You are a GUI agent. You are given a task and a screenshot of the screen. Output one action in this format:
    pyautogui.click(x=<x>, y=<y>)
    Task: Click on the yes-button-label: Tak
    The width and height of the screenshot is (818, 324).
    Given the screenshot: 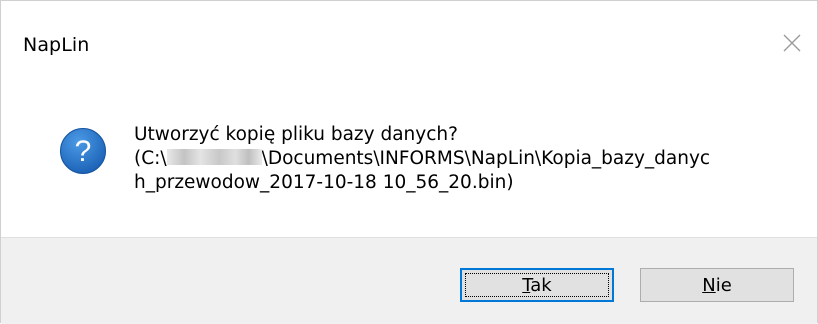 What is the action you would take?
    pyautogui.click(x=537, y=285)
    